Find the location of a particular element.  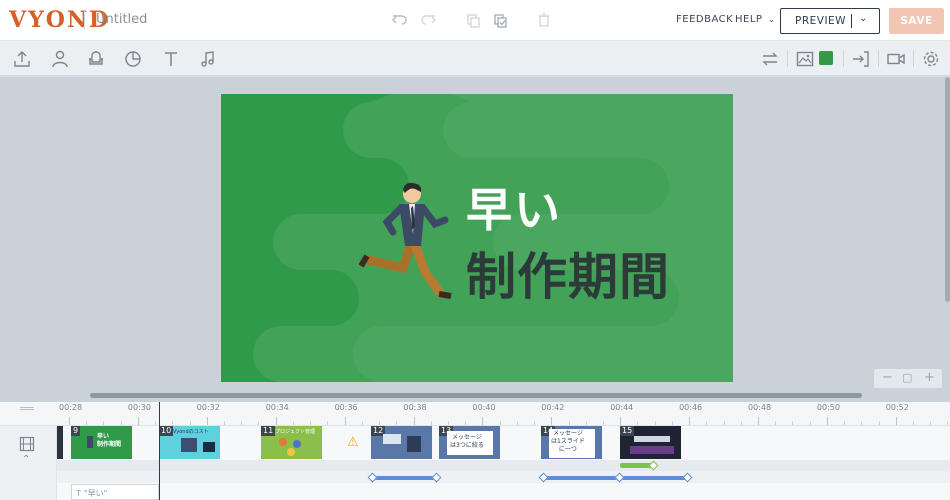

text-track-item: T "早い" is located at coordinates (115, 492).